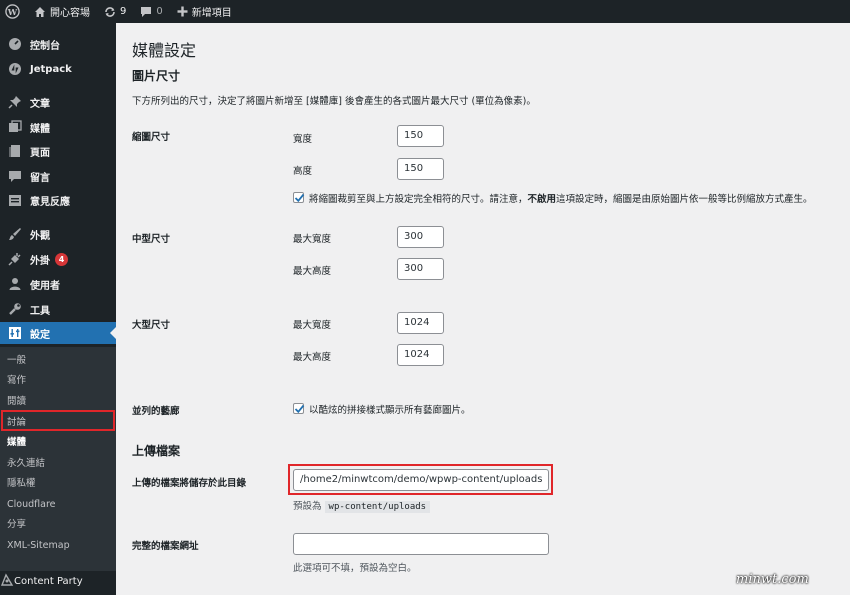  I want to click on menu-label: 設定, so click(40, 335).